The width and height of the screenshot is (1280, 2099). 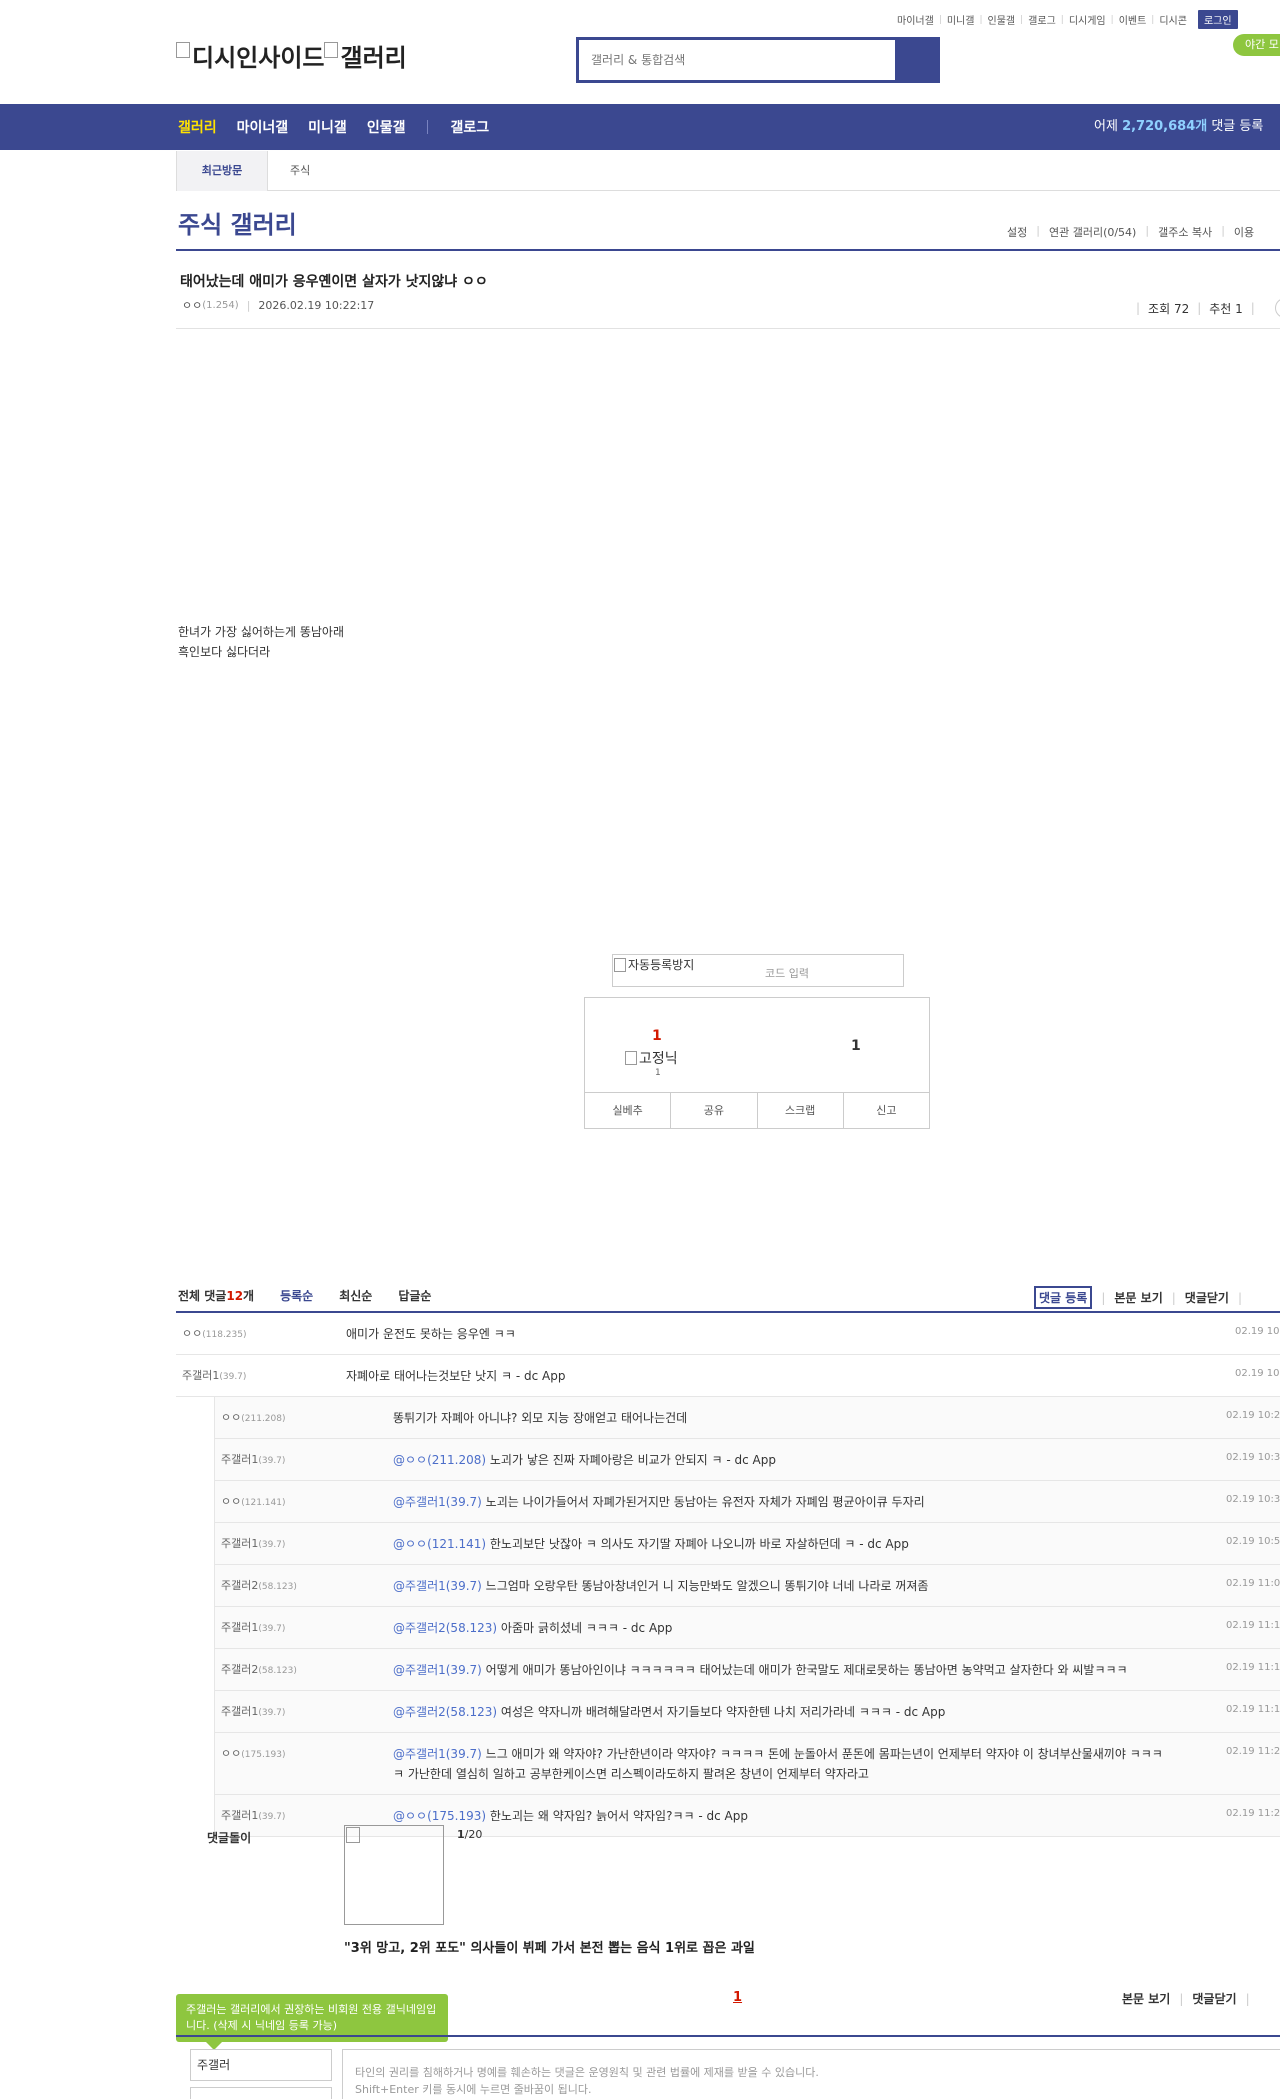 I want to click on related-gallery-link: 연관 갤러리(0/54), so click(x=1092, y=232).